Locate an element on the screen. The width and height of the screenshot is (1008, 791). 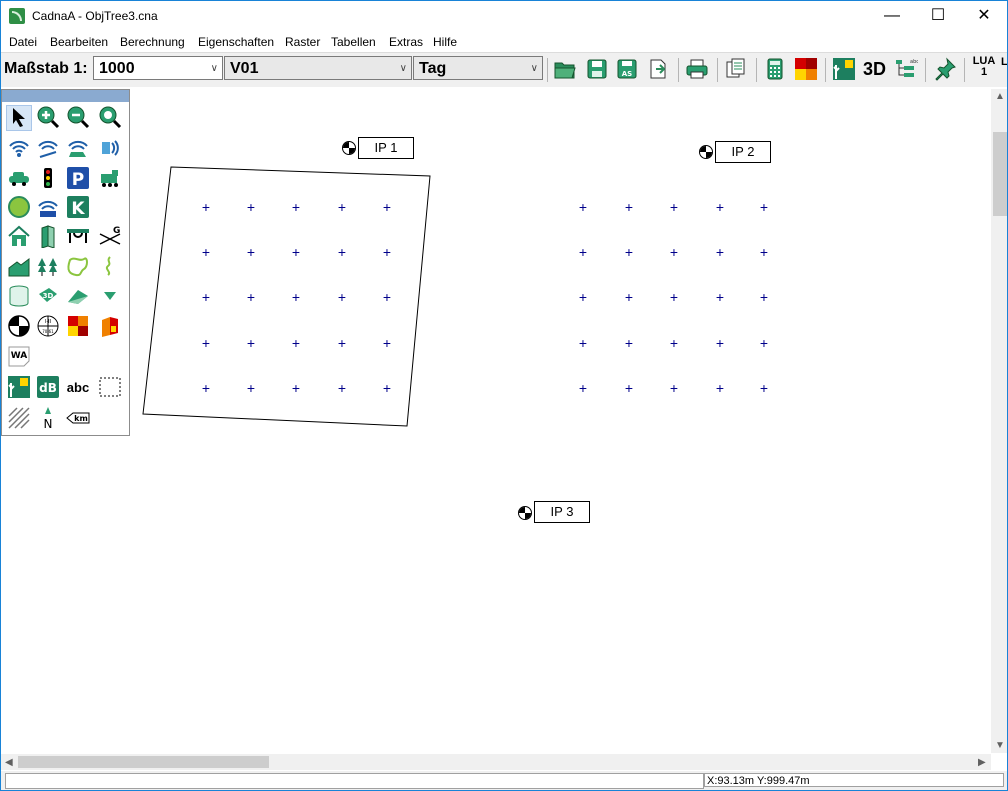
period-combobox: Tag ∨ is located at coordinates (478, 68).